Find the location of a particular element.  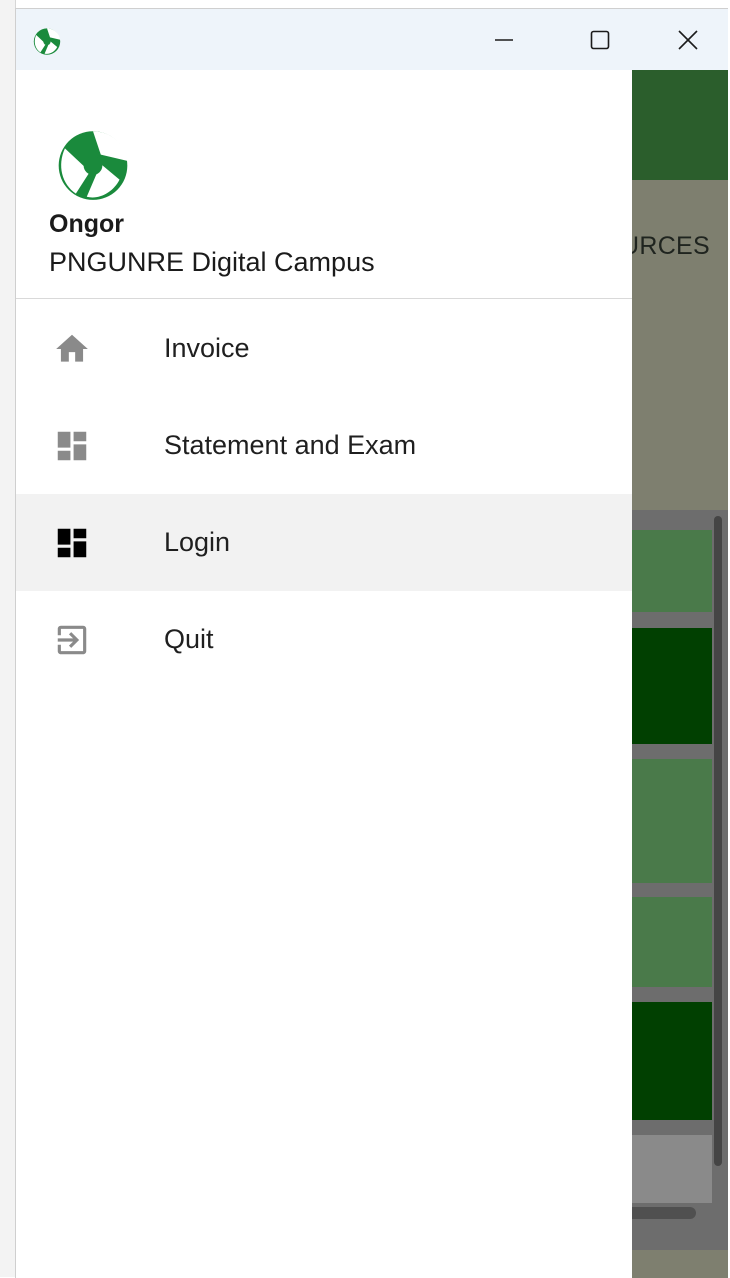

menu-item-invoice: Invoice is located at coordinates (324, 348).